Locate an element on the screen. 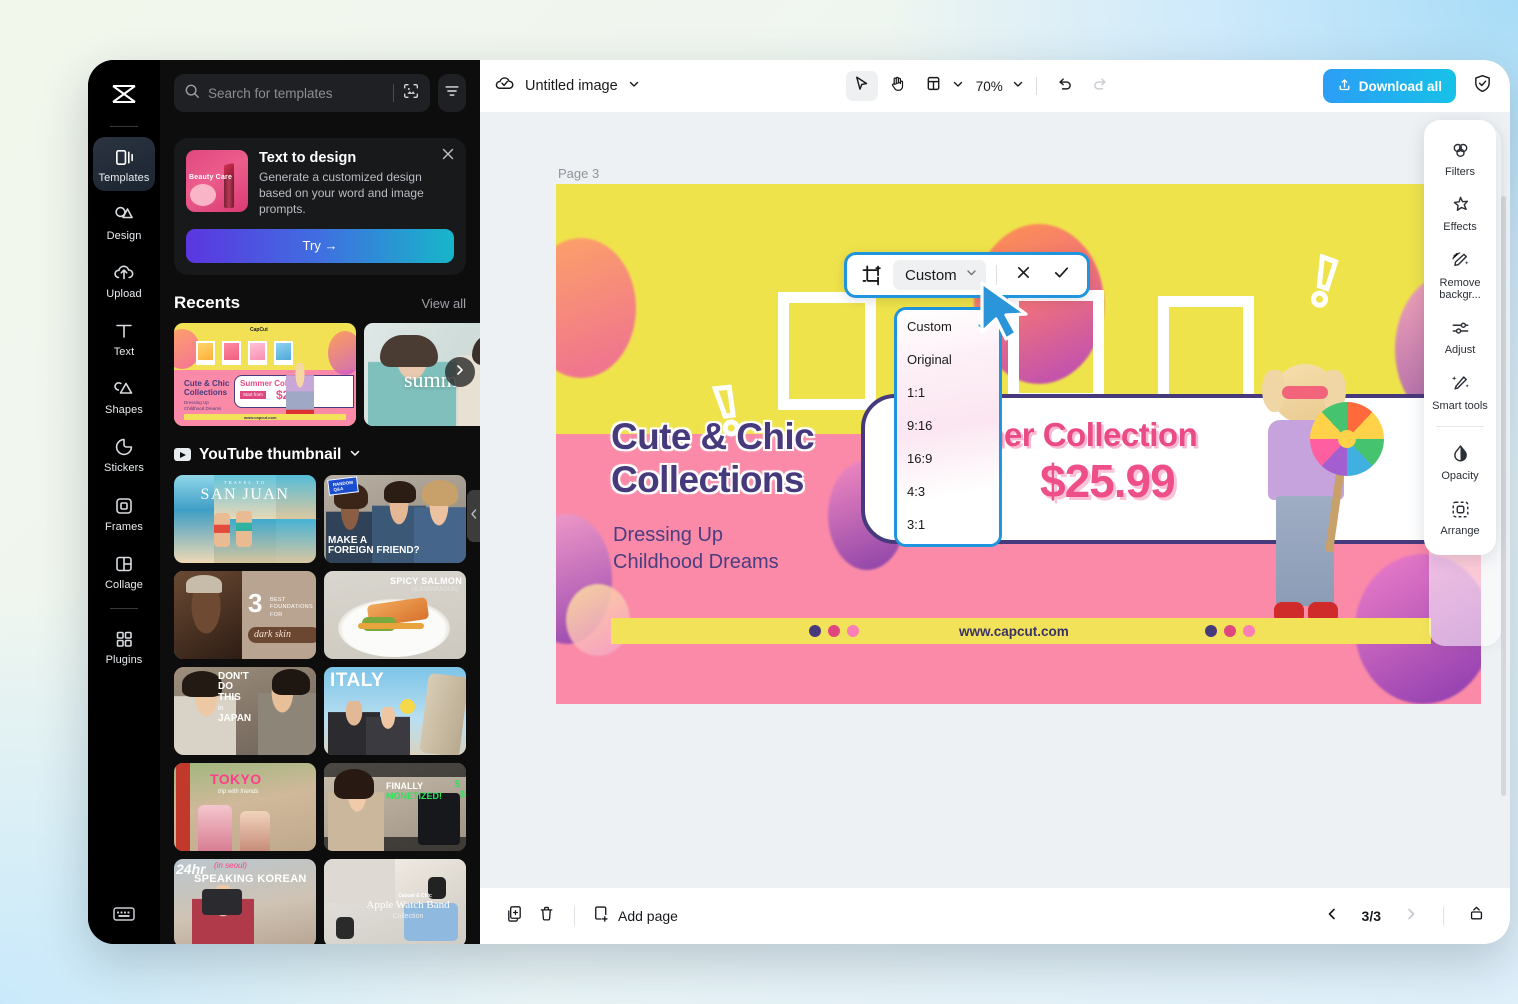 Image resolution: width=1518 pixels, height=1004 pixels. sidebar-item-design: Design is located at coordinates (124, 222).